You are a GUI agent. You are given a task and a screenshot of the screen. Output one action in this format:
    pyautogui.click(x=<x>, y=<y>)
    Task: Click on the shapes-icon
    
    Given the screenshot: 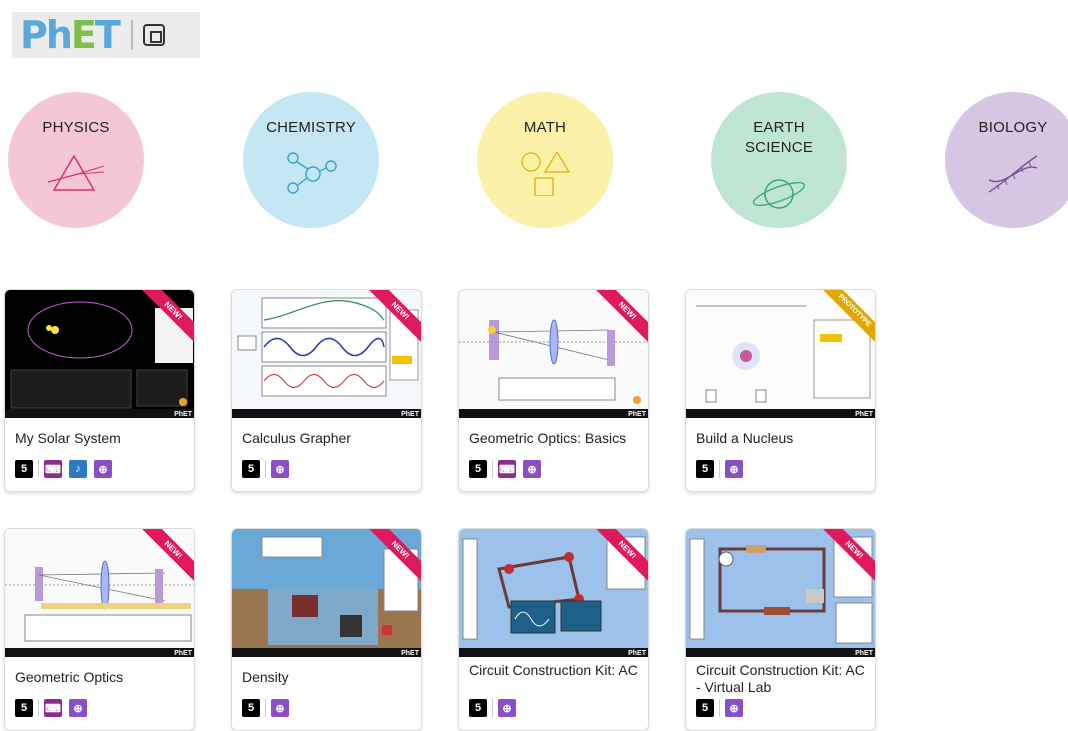 What is the action you would take?
    pyautogui.click(x=546, y=174)
    